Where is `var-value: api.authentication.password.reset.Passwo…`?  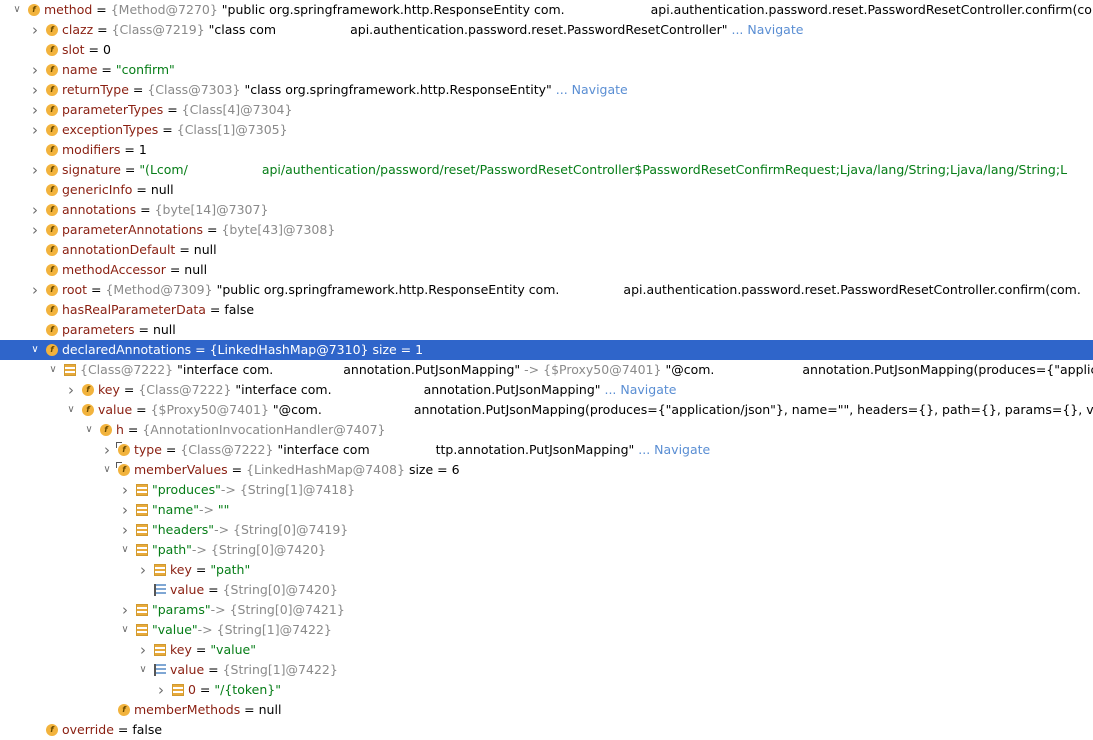 var-value: api.authentication.password.reset.Passwo… is located at coordinates (852, 289).